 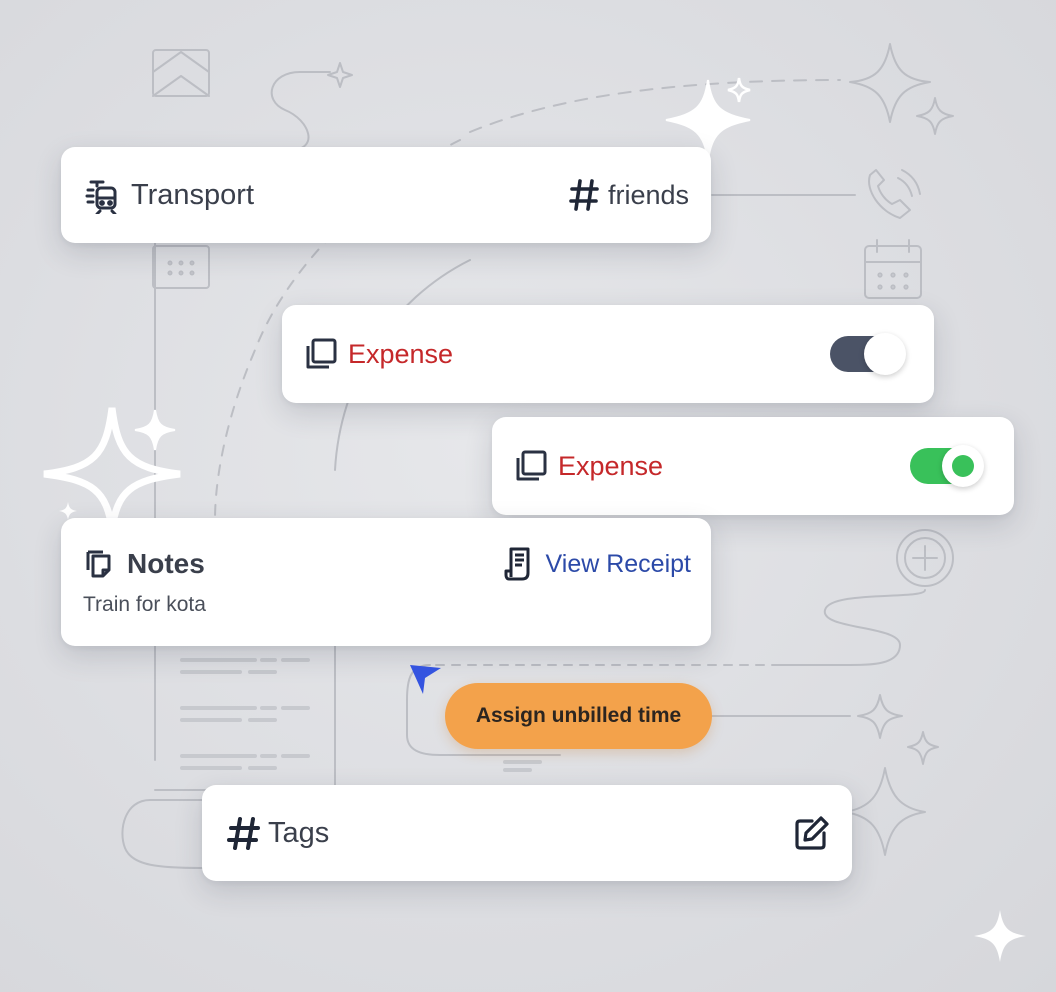 What do you see at coordinates (925, 558) in the screenshot?
I see `add-circle-icon` at bounding box center [925, 558].